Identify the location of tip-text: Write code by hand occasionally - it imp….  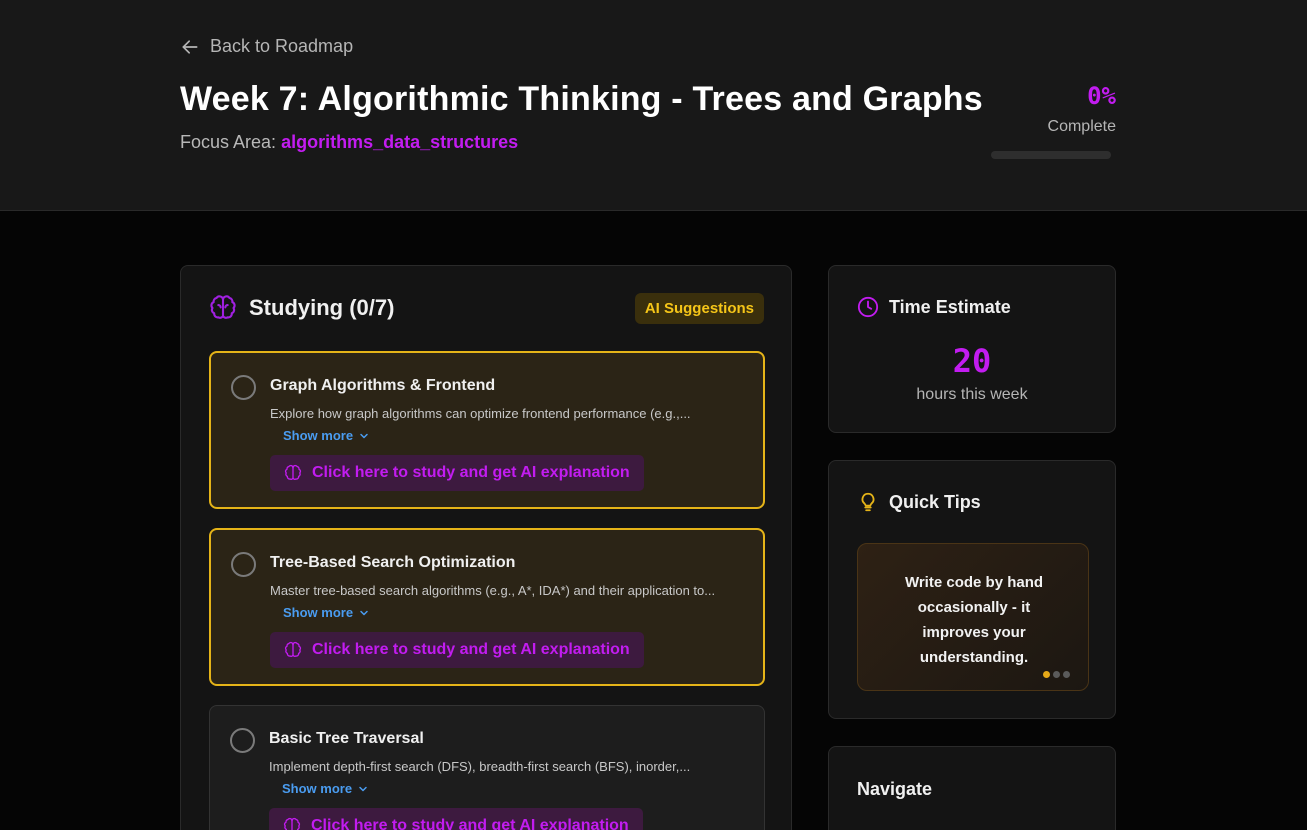
(974, 620).